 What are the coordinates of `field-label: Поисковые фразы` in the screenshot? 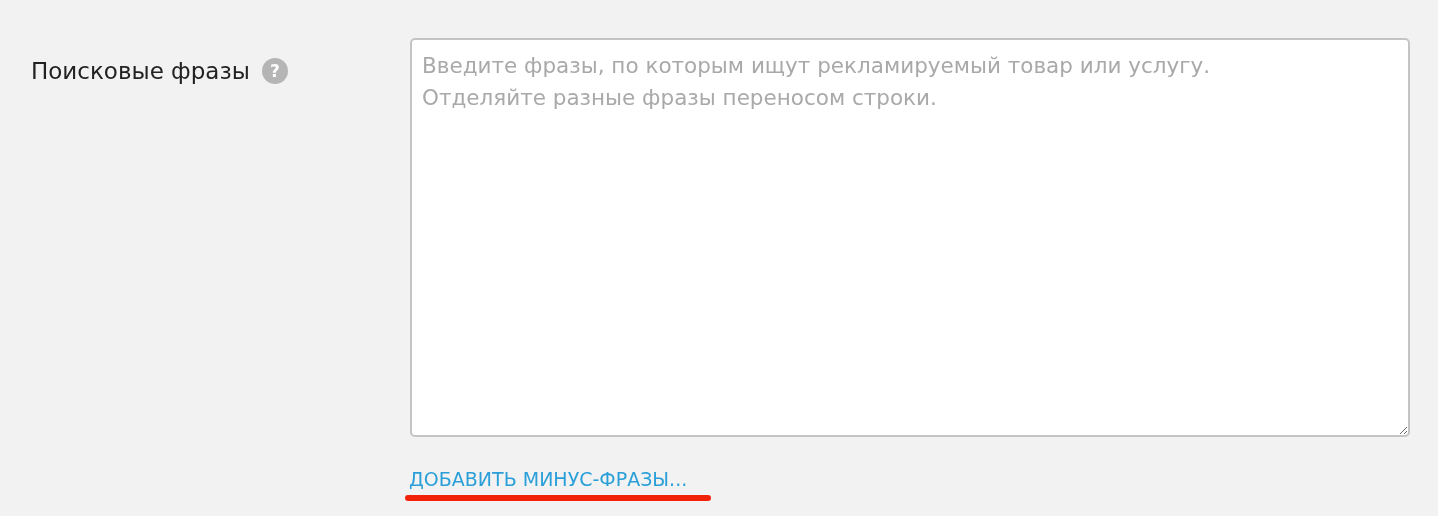 It's located at (140, 71).